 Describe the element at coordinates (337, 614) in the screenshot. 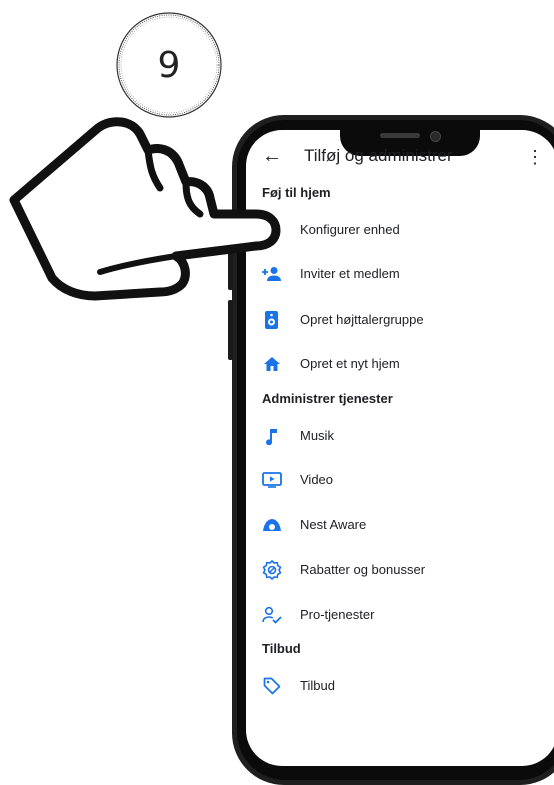

I see `menu-item-label: Pro-tjenester` at that location.